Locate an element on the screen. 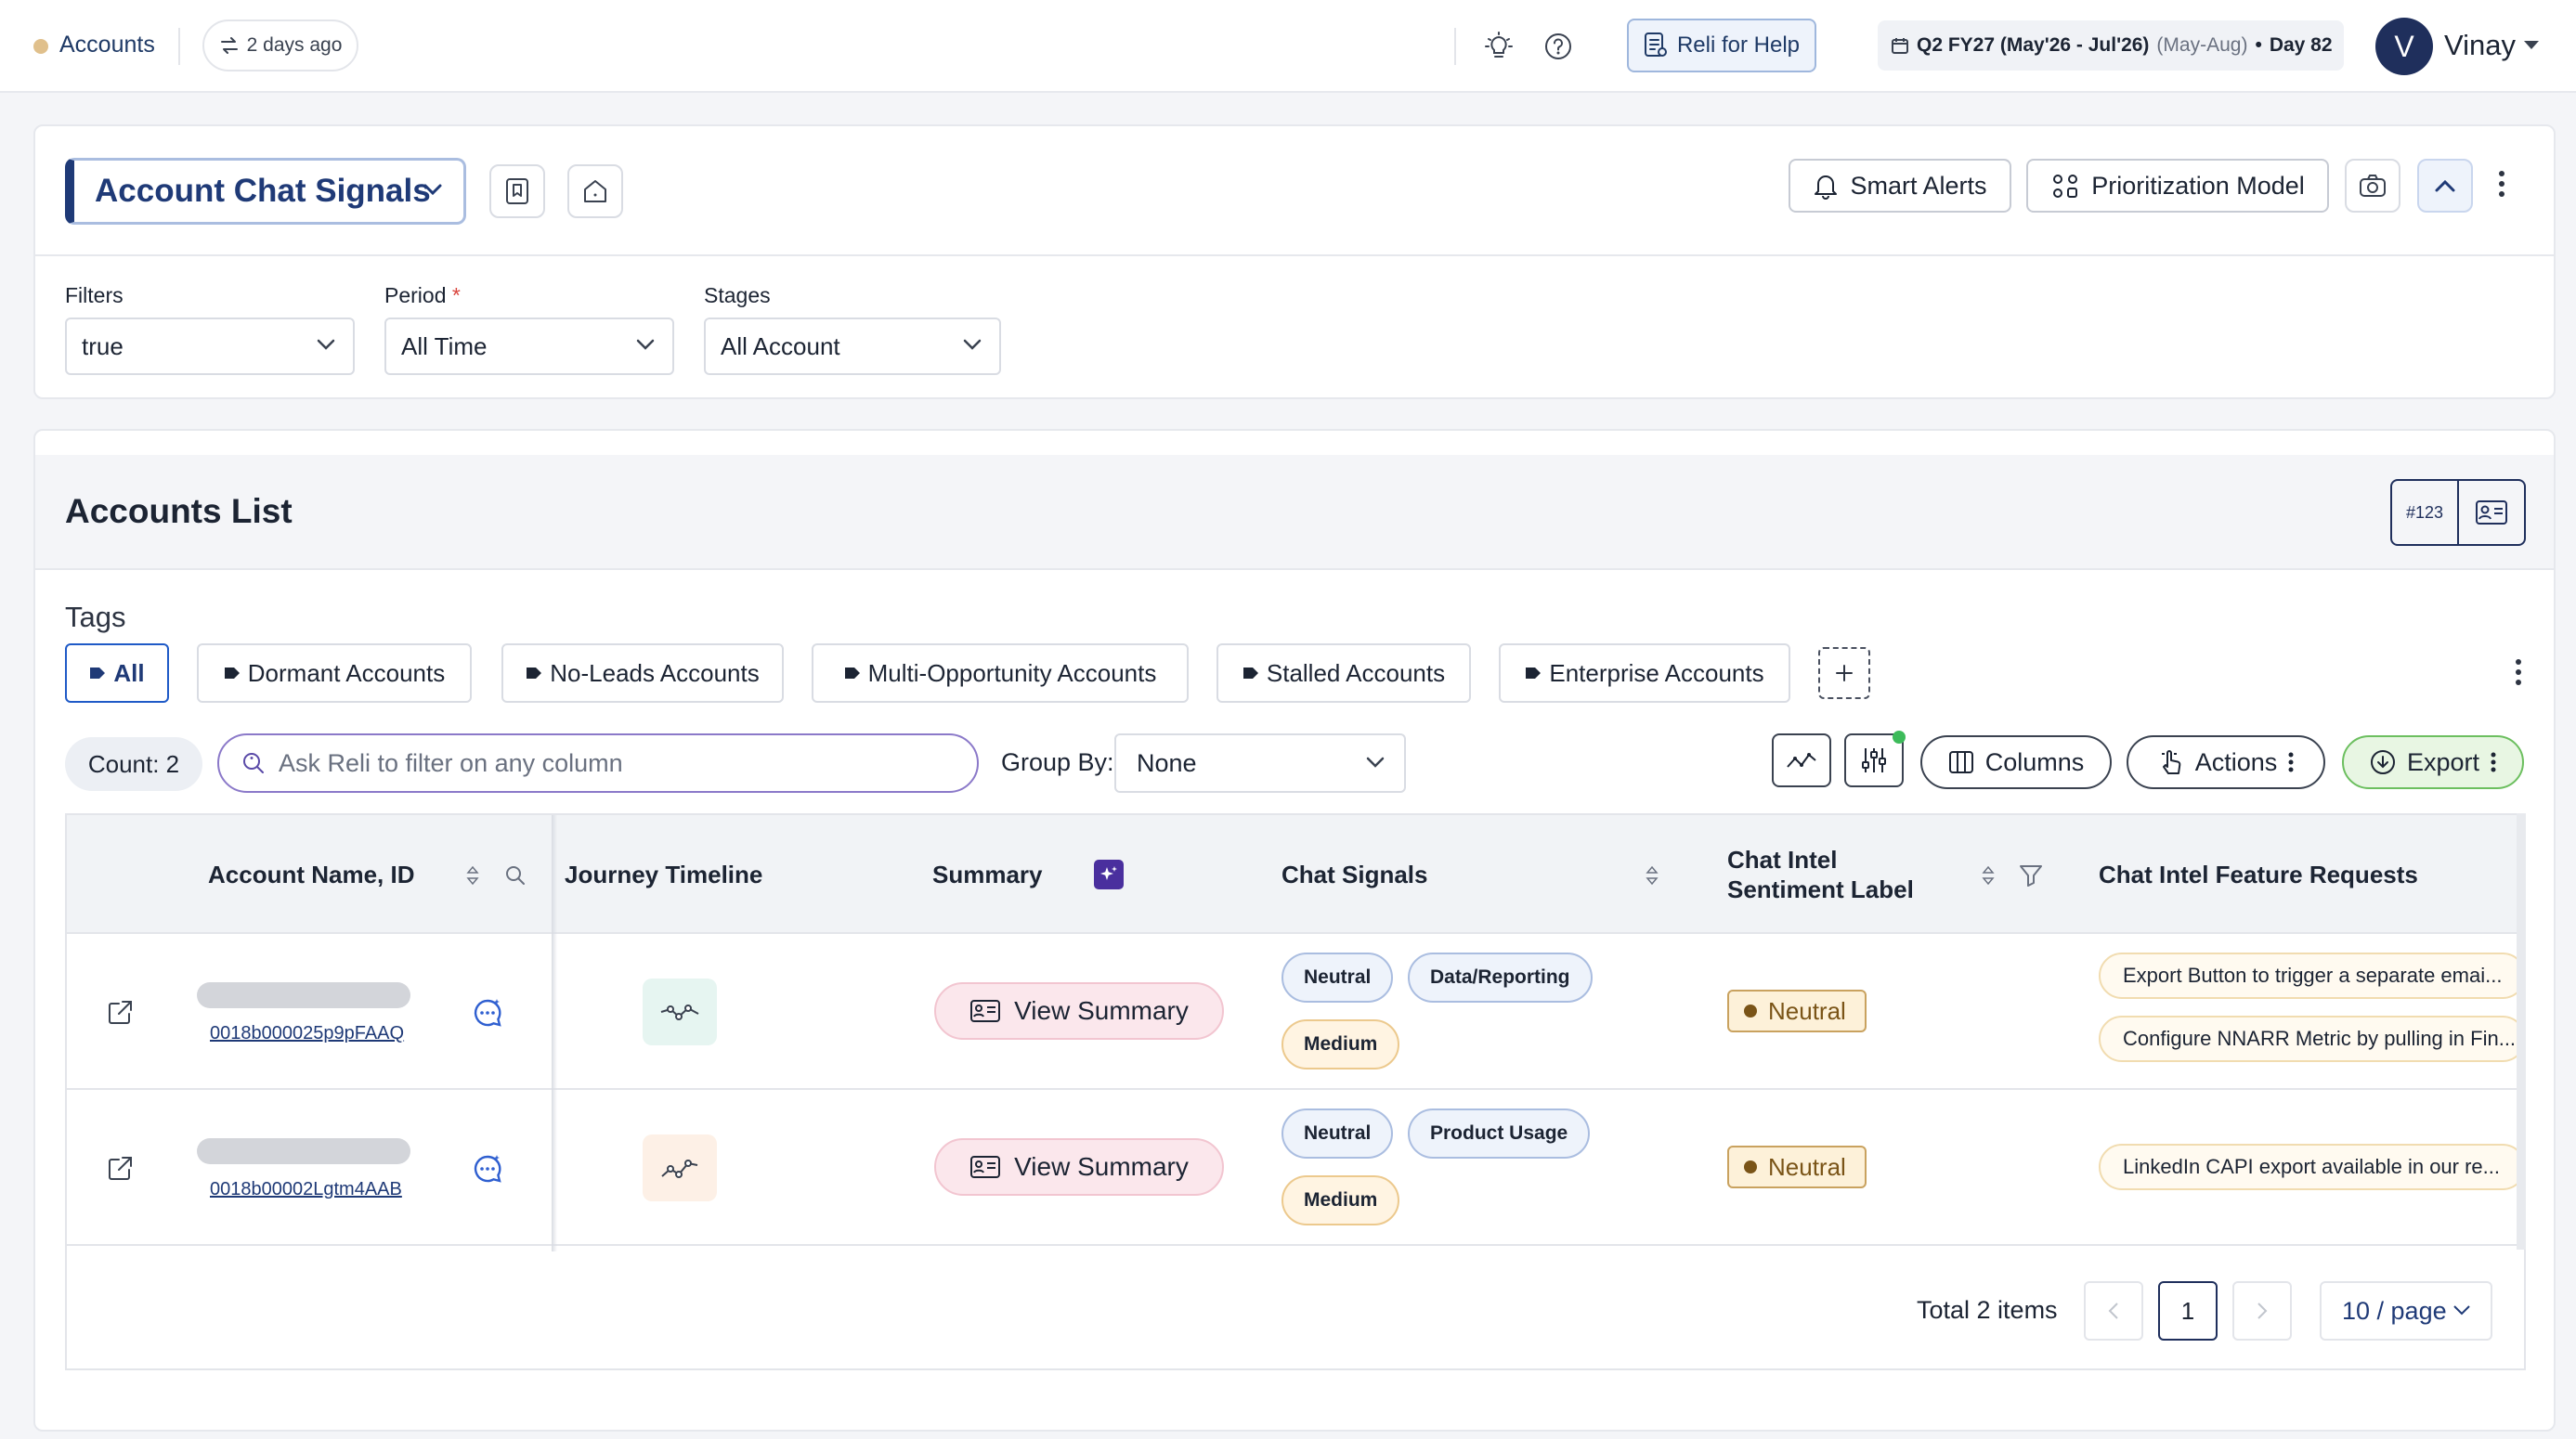  tag-enterprise-accounts: Enterprise Accounts is located at coordinates (1644, 673).